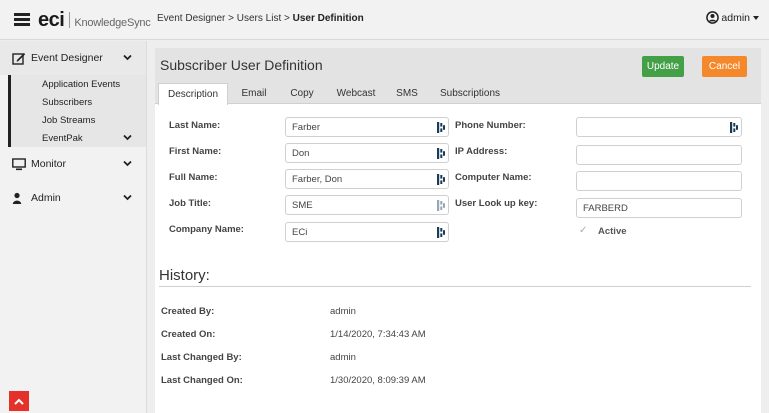  I want to click on monitor-icon, so click(19, 163).